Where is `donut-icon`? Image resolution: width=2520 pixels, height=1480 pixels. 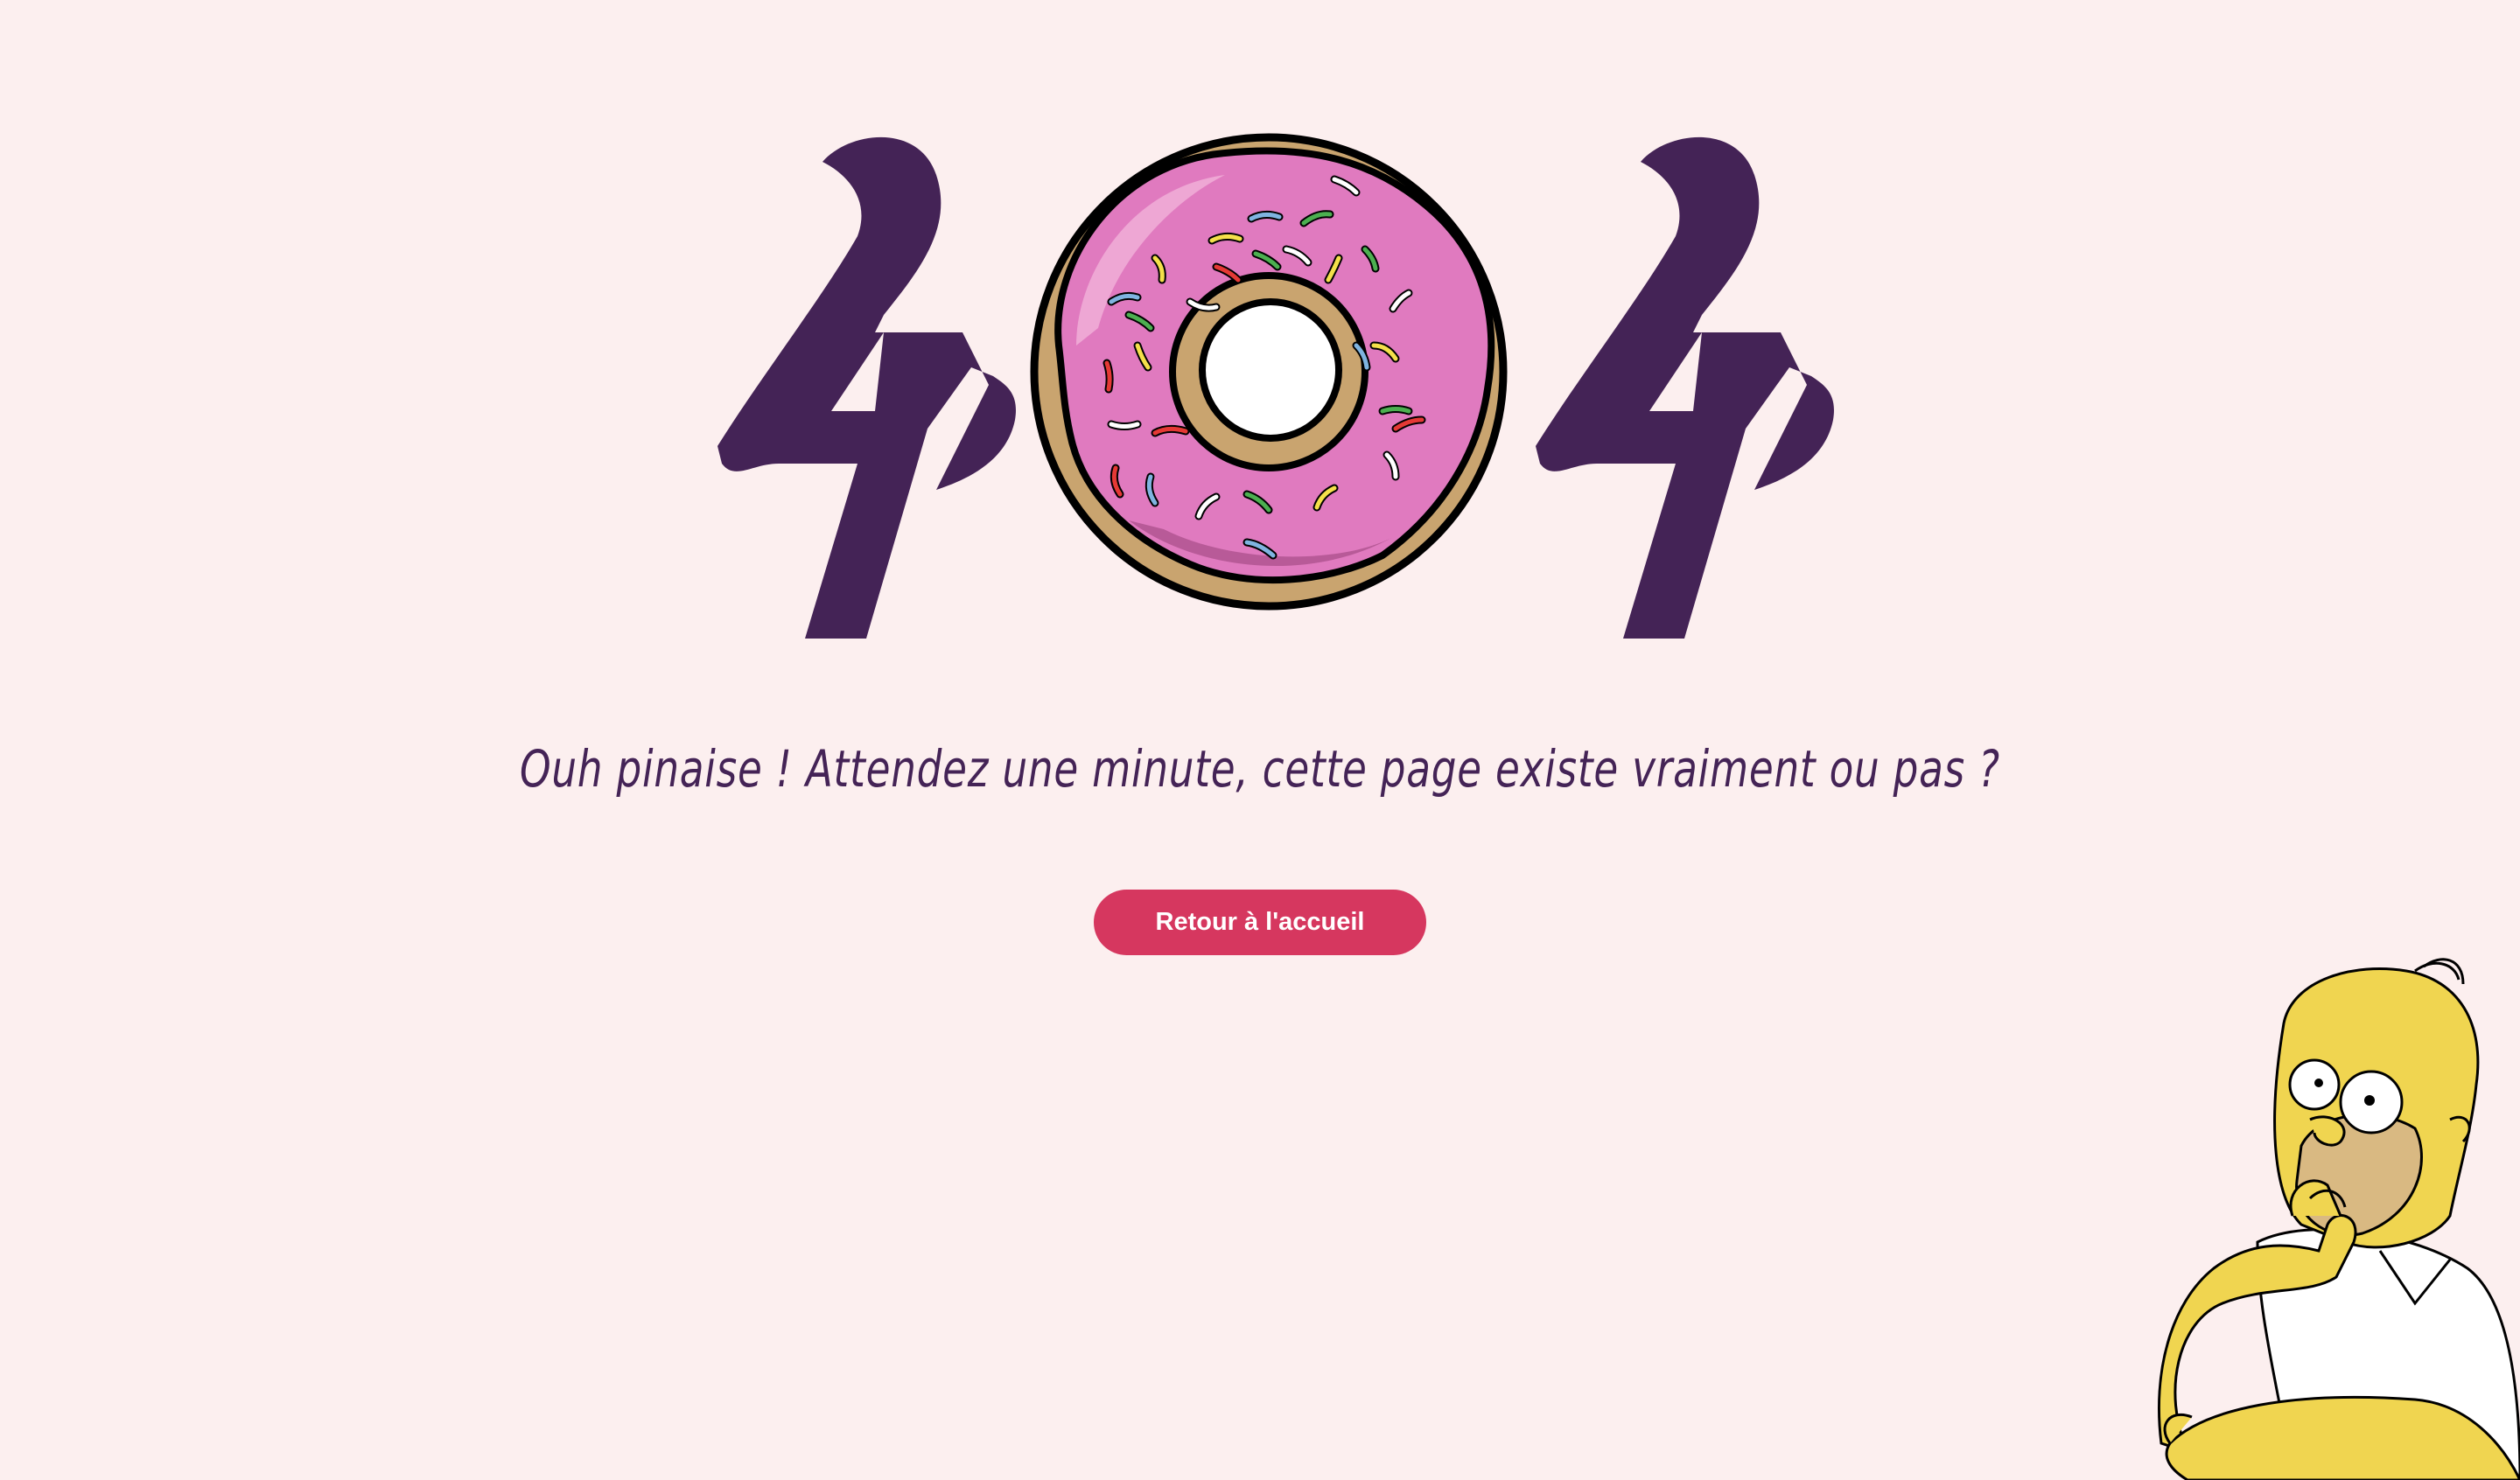 donut-icon is located at coordinates (1269, 372).